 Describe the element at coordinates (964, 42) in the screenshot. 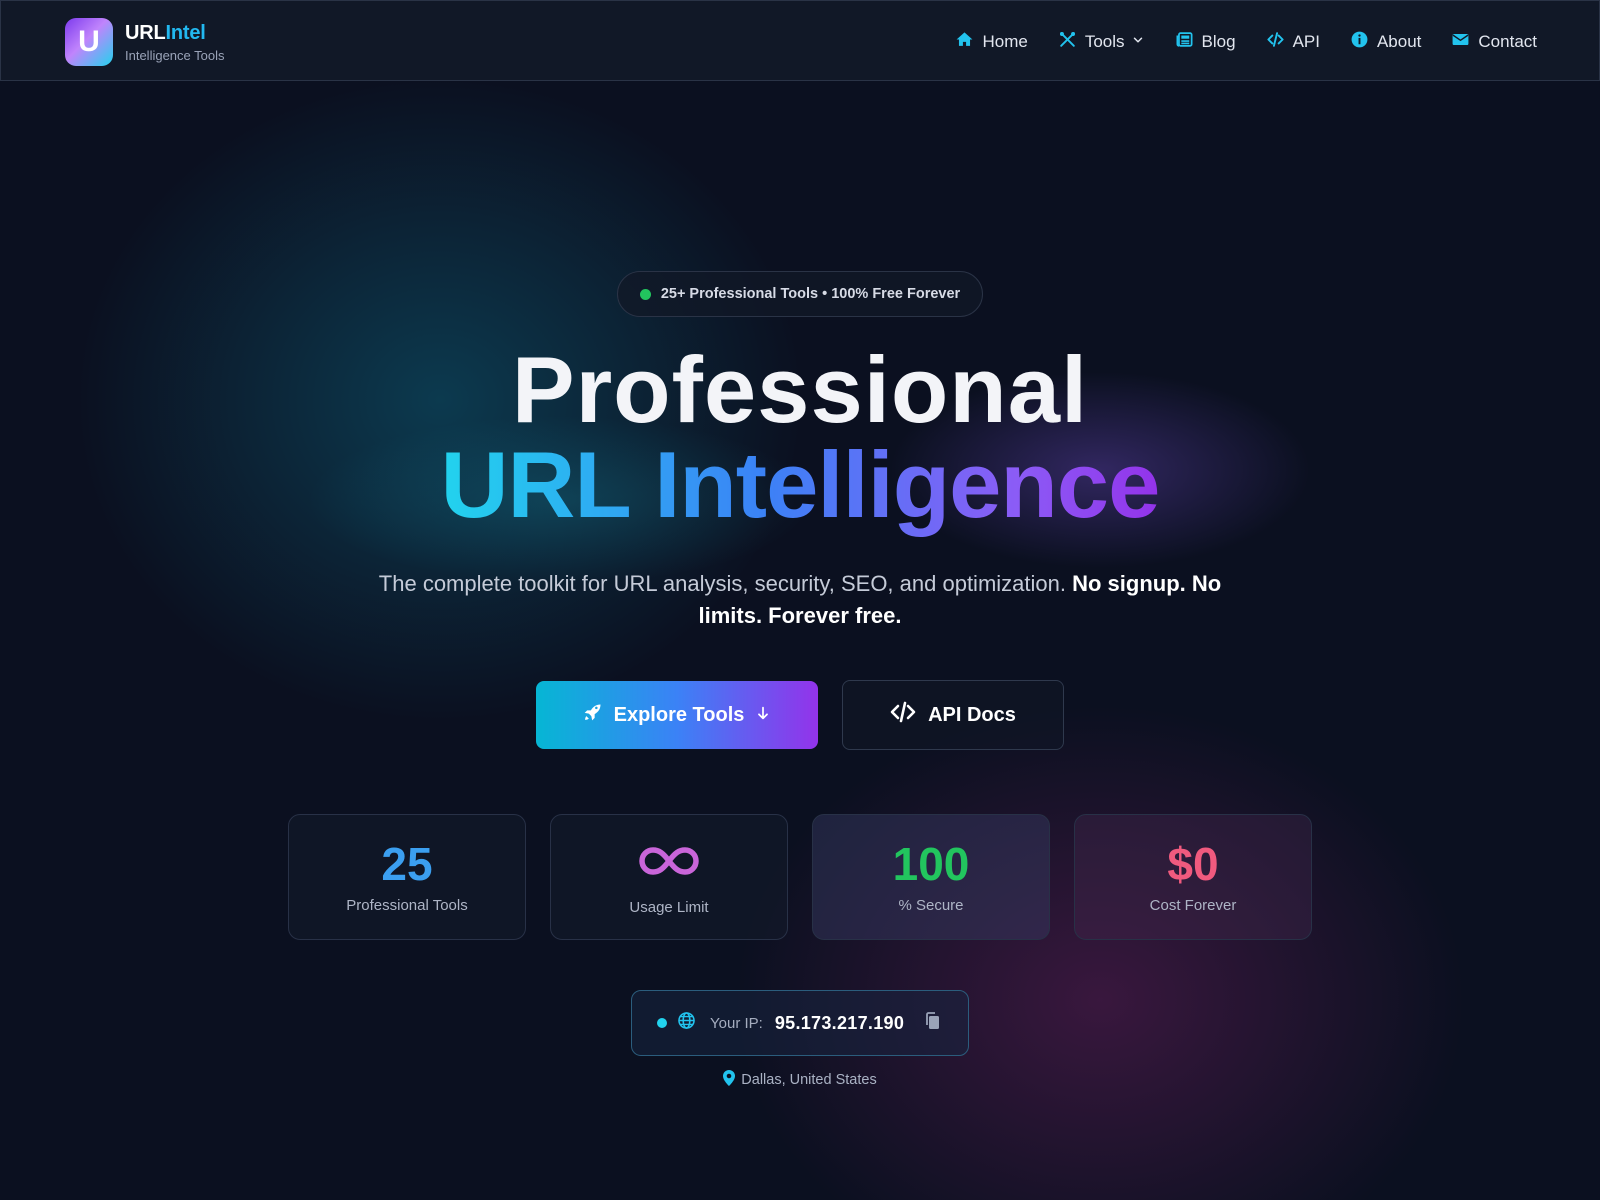

I see `home-icon` at that location.